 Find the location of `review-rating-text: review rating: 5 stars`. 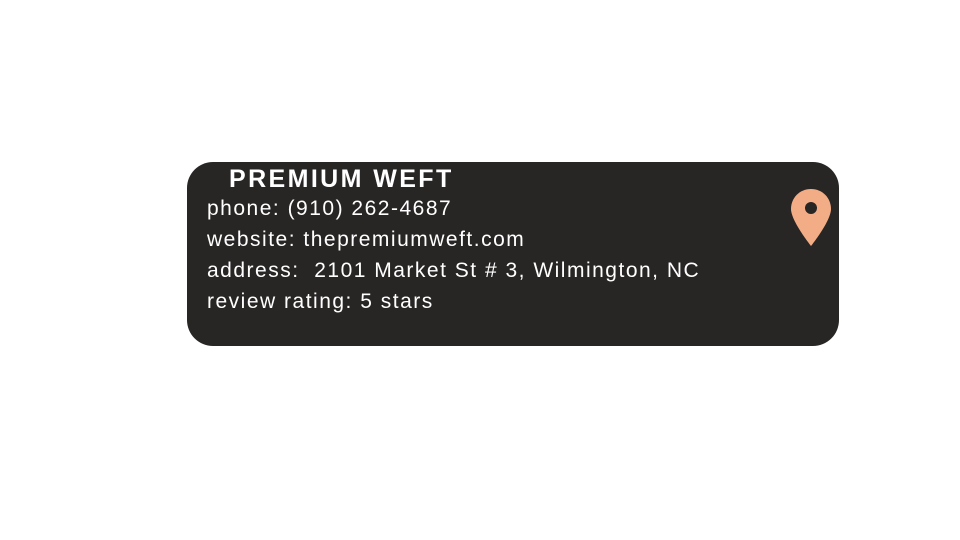

review-rating-text: review rating: 5 stars is located at coordinates (320, 301).